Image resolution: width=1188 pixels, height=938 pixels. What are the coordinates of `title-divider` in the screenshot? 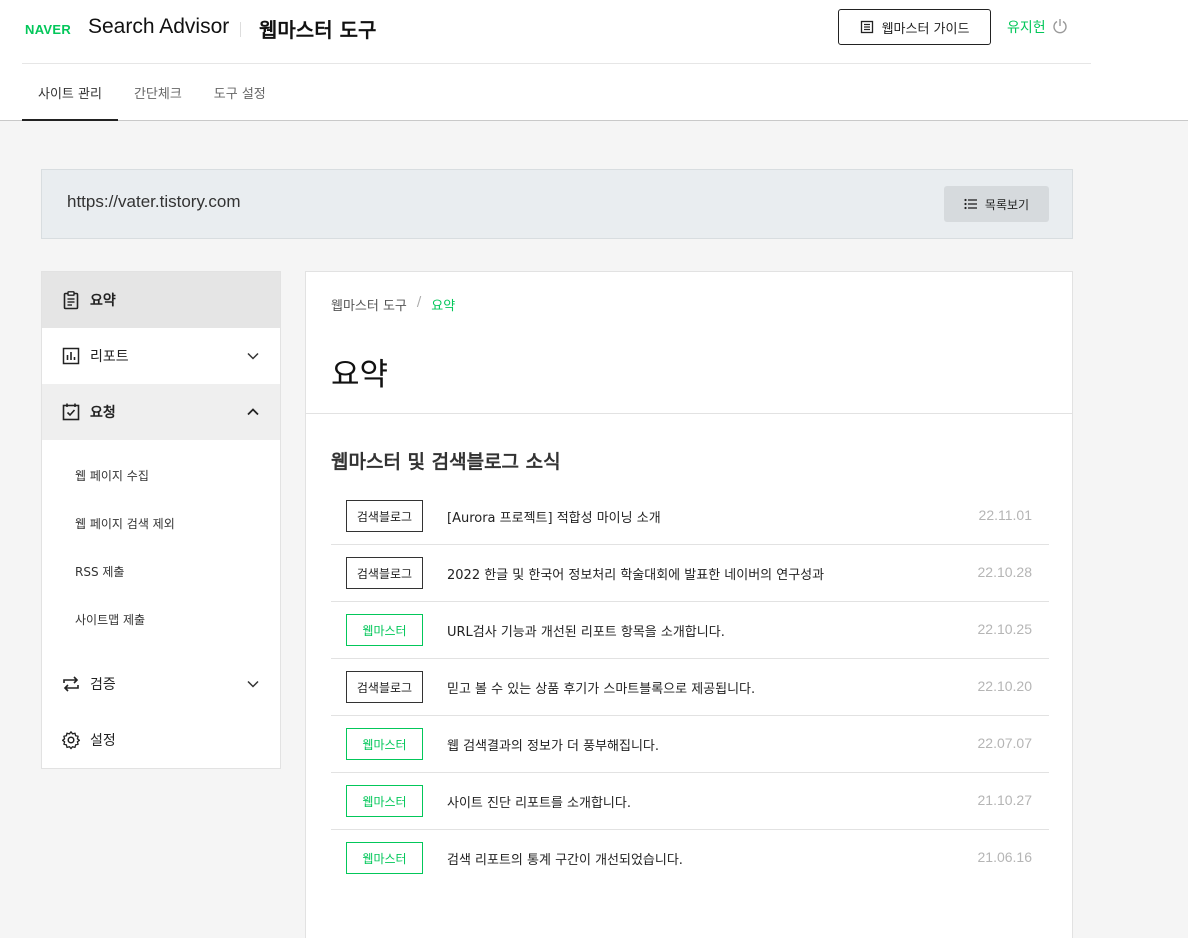 It's located at (689, 413).